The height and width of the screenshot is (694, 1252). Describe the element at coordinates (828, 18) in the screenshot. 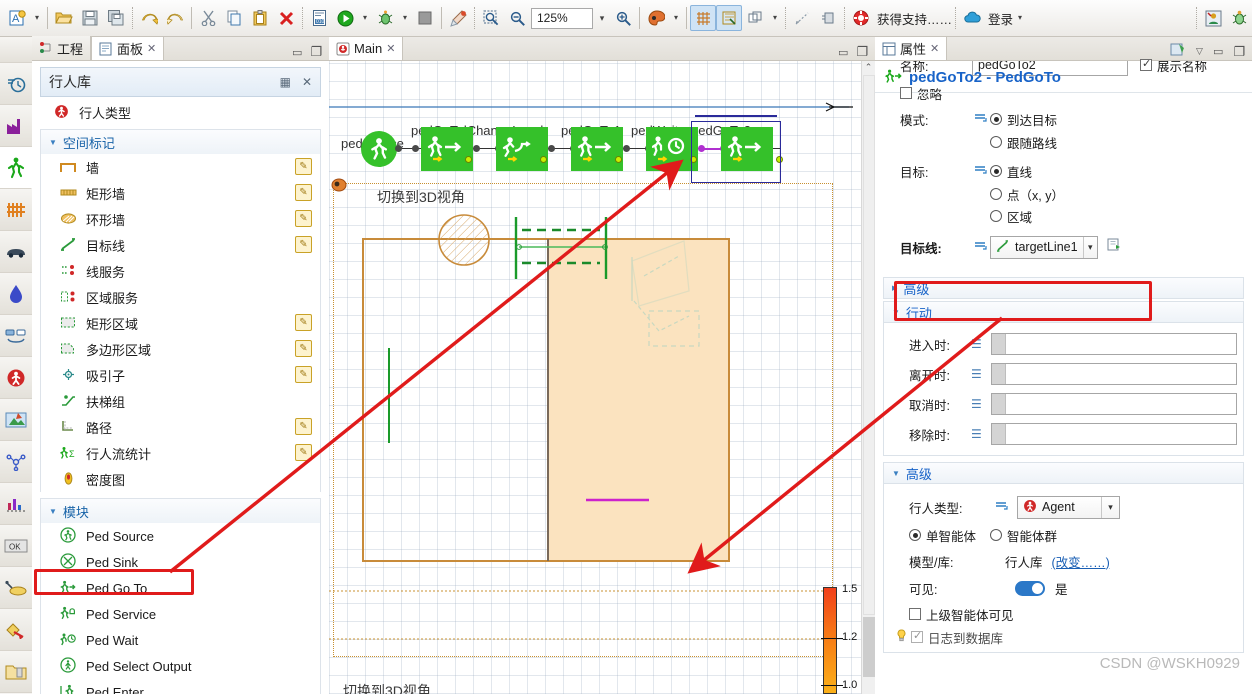

I see `route-style-icon` at that location.